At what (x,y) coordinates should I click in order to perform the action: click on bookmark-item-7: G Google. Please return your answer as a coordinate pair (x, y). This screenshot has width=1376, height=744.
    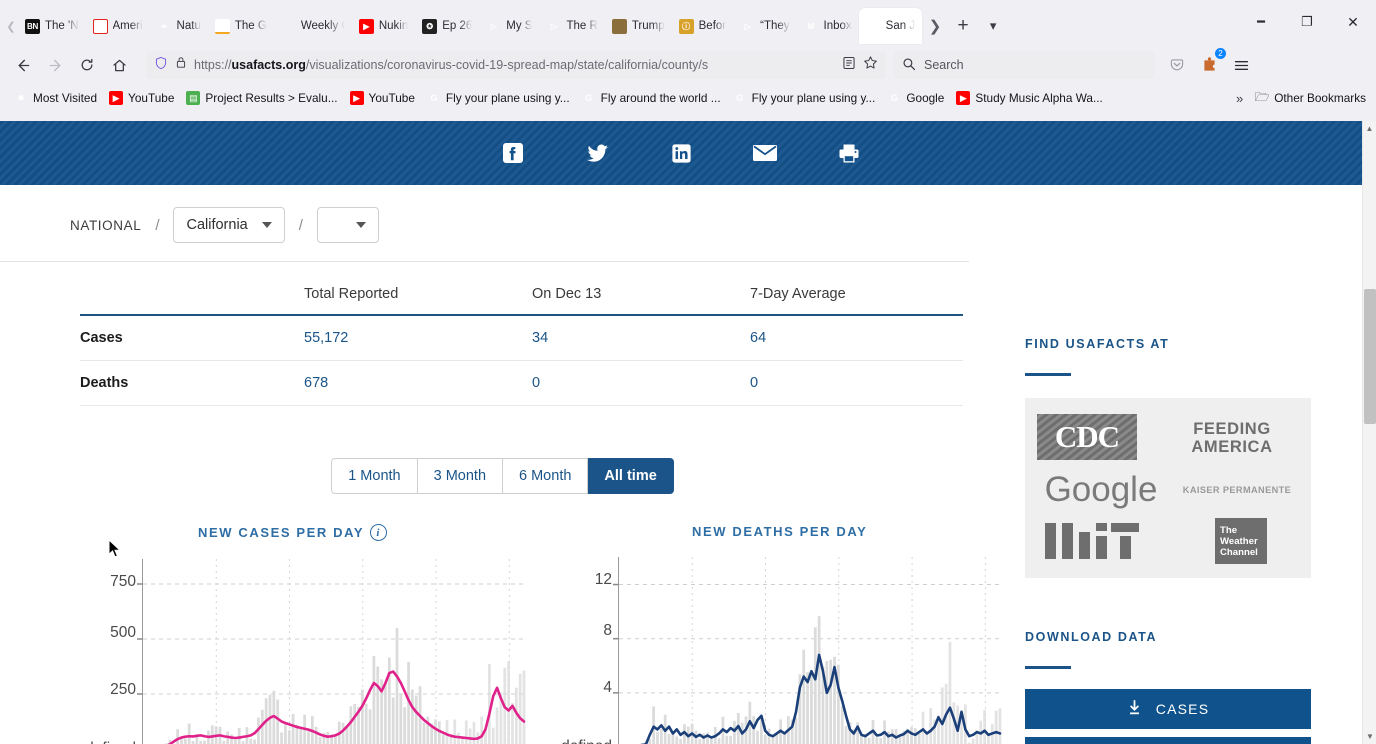
    Looking at the image, I should click on (915, 98).